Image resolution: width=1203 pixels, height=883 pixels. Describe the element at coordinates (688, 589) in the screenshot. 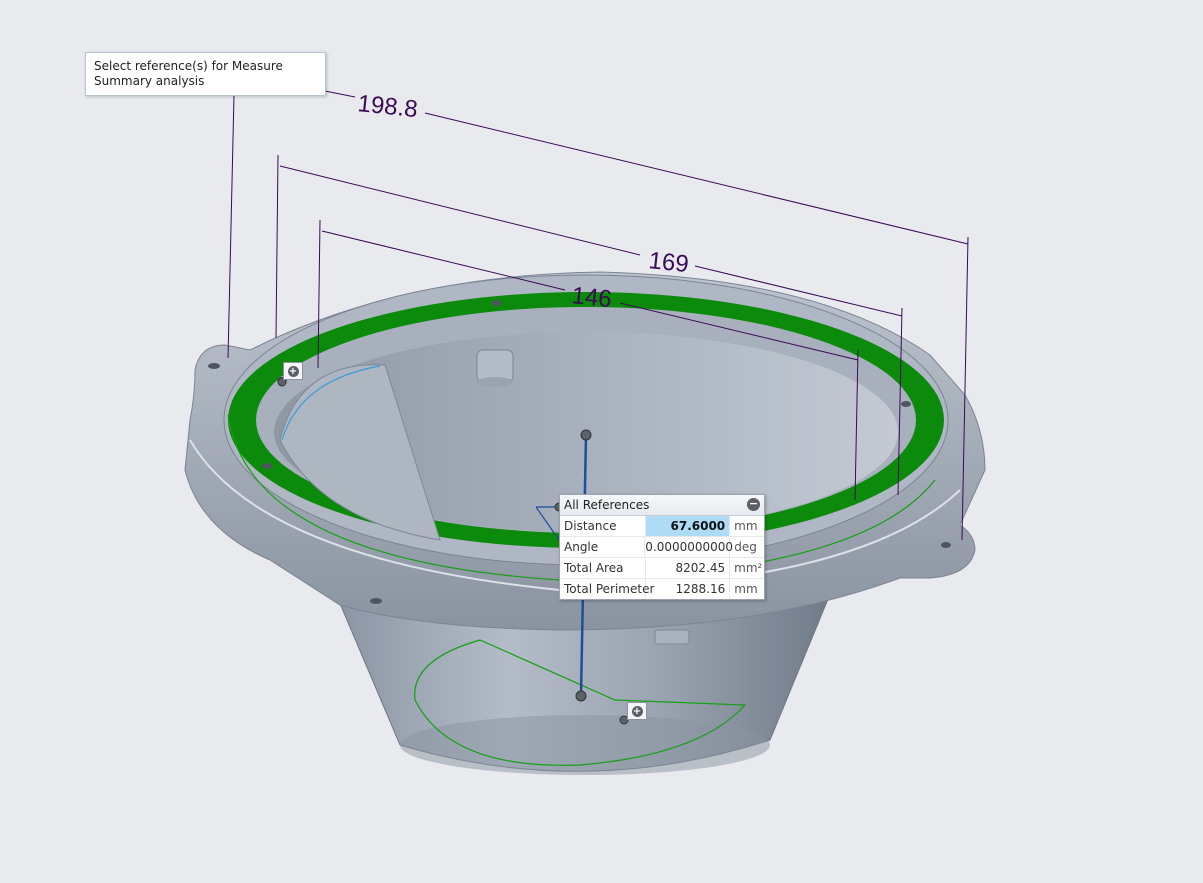

I see `result-value: 1288.16` at that location.